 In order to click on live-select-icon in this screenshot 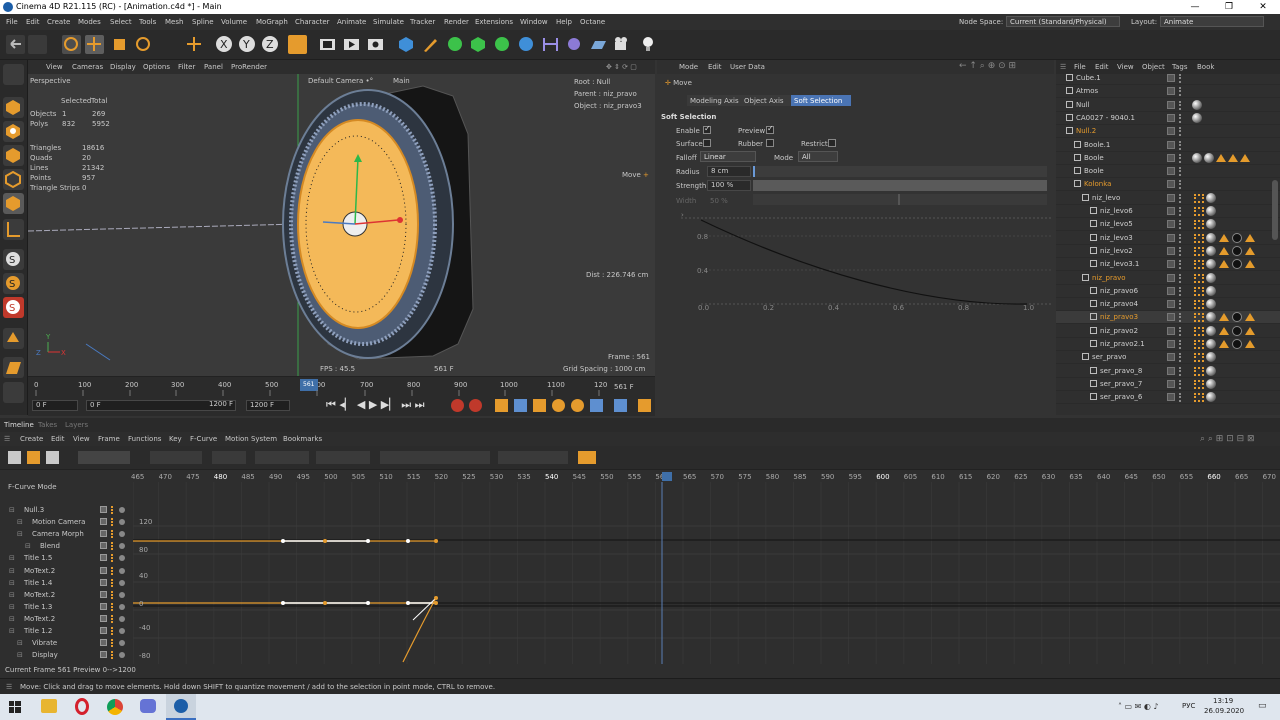, I will do `click(71, 44)`.